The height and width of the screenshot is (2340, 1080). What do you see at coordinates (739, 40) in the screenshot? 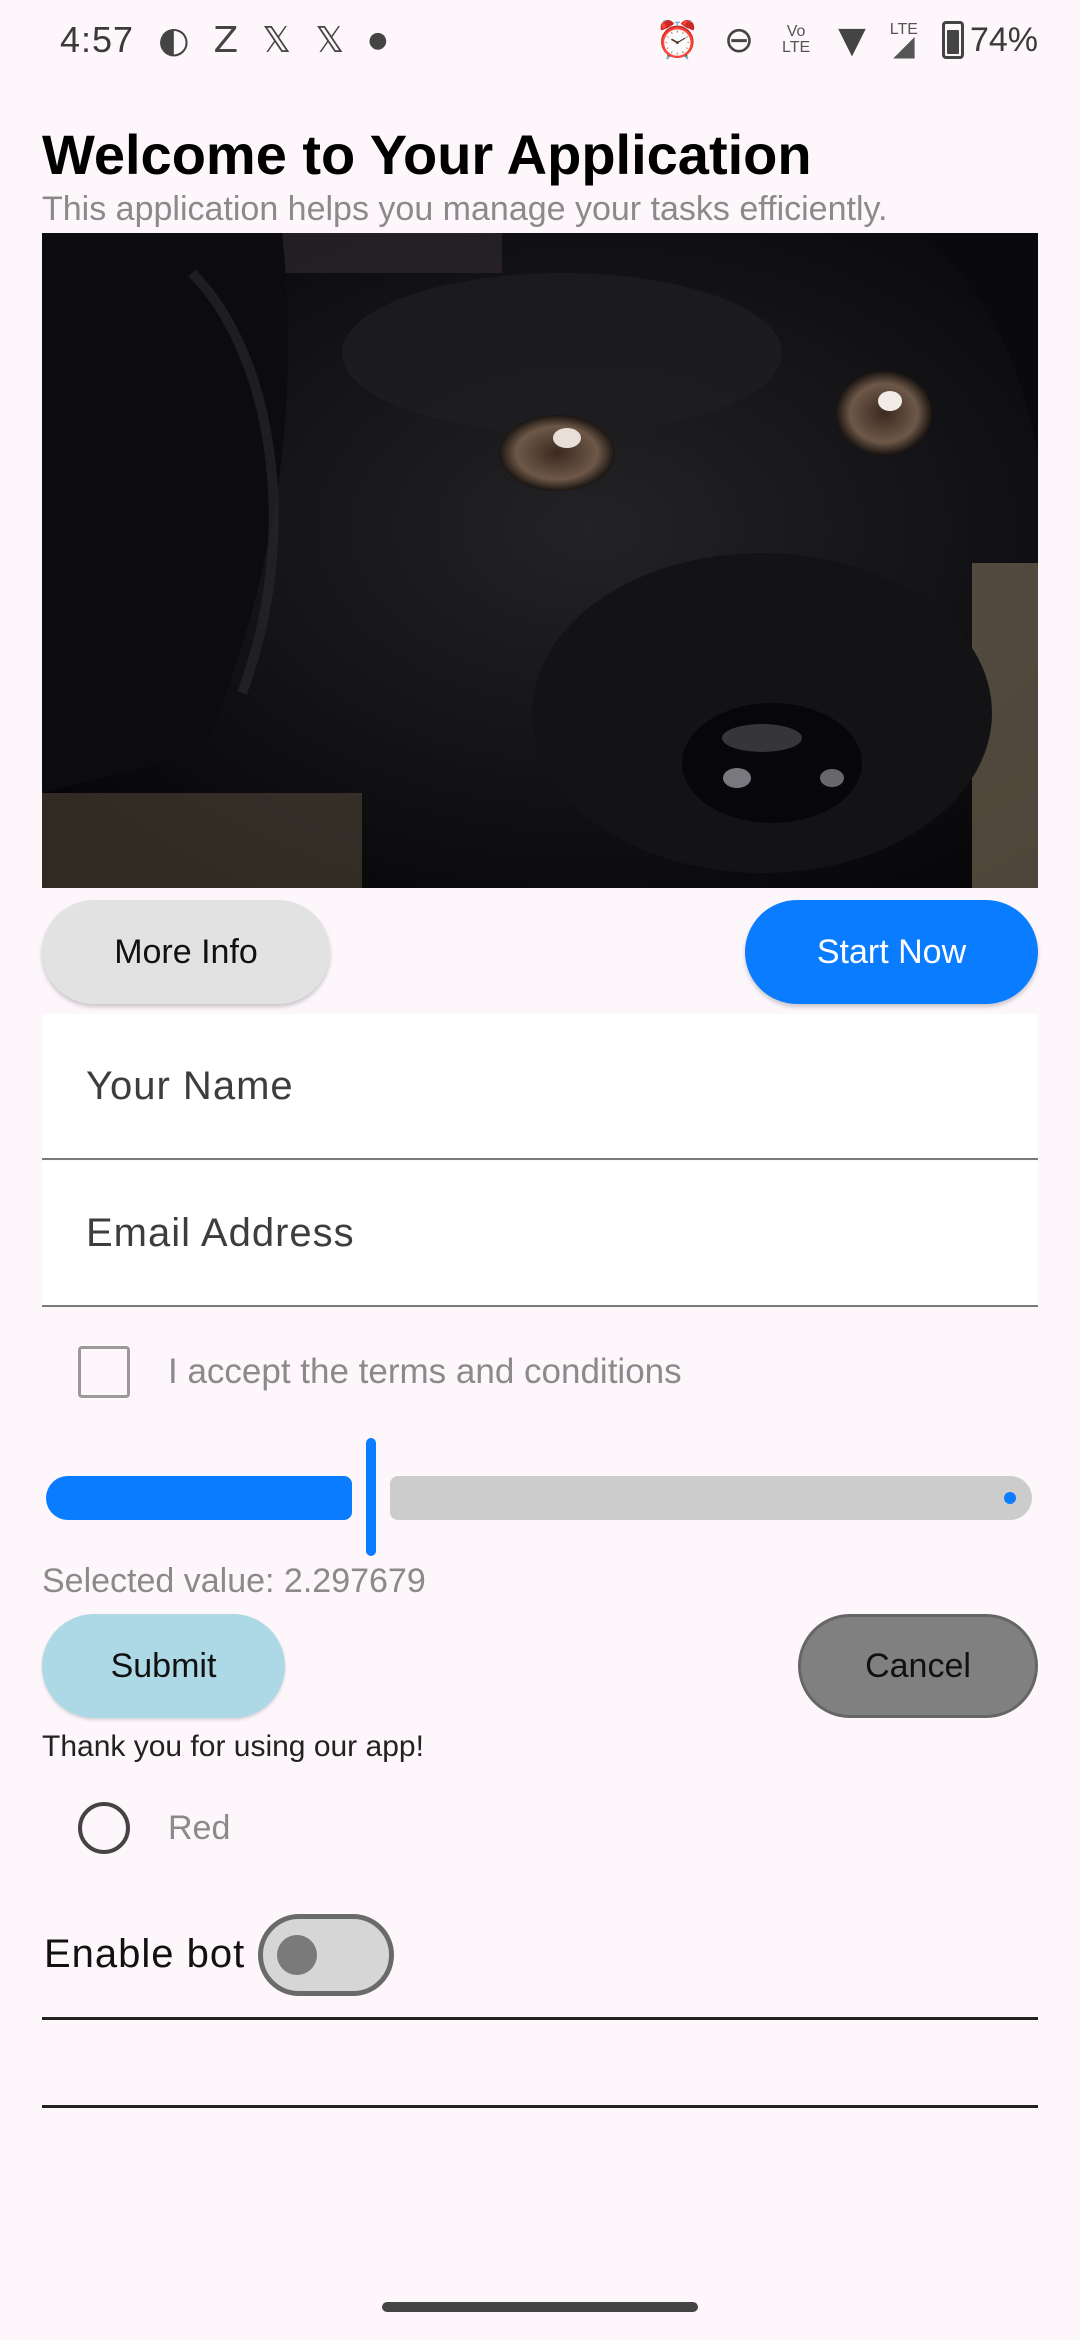
I see `do-not-disturb-icon: ⊖` at bounding box center [739, 40].